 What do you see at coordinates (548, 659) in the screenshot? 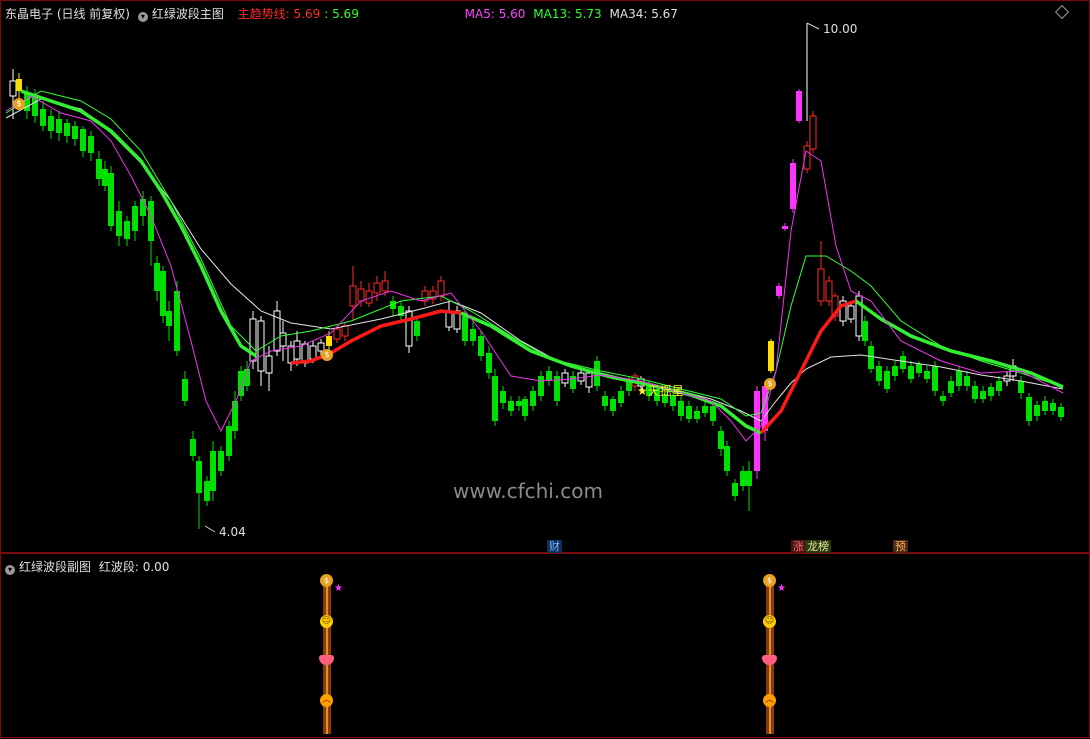
I see `sub-indicator-chart` at bounding box center [548, 659].